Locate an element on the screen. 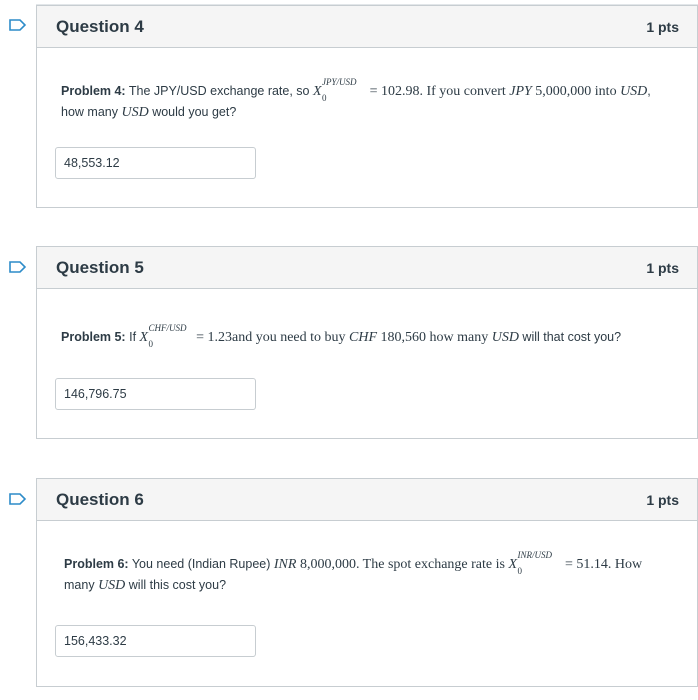  question-text-part: how many is located at coordinates (89, 112).